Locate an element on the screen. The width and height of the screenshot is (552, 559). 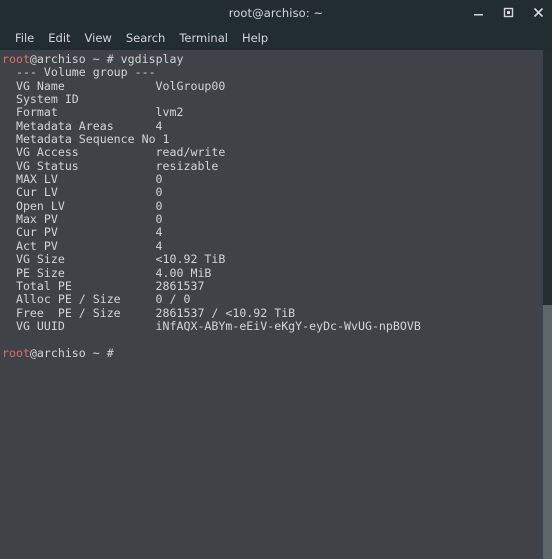
menu-item-search: Search is located at coordinates (146, 38).